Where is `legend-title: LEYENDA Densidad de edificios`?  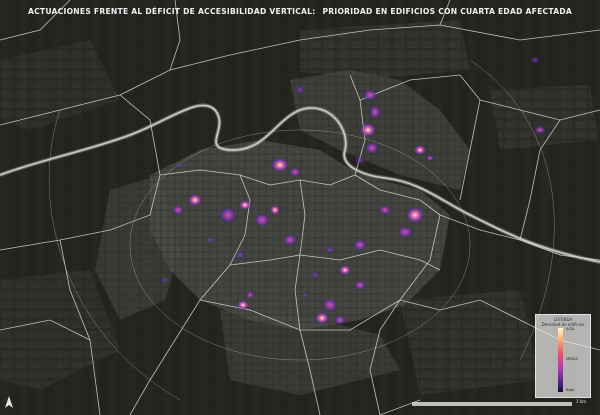 legend-title: LEYENDA Densidad de edificios is located at coordinates (563, 322).